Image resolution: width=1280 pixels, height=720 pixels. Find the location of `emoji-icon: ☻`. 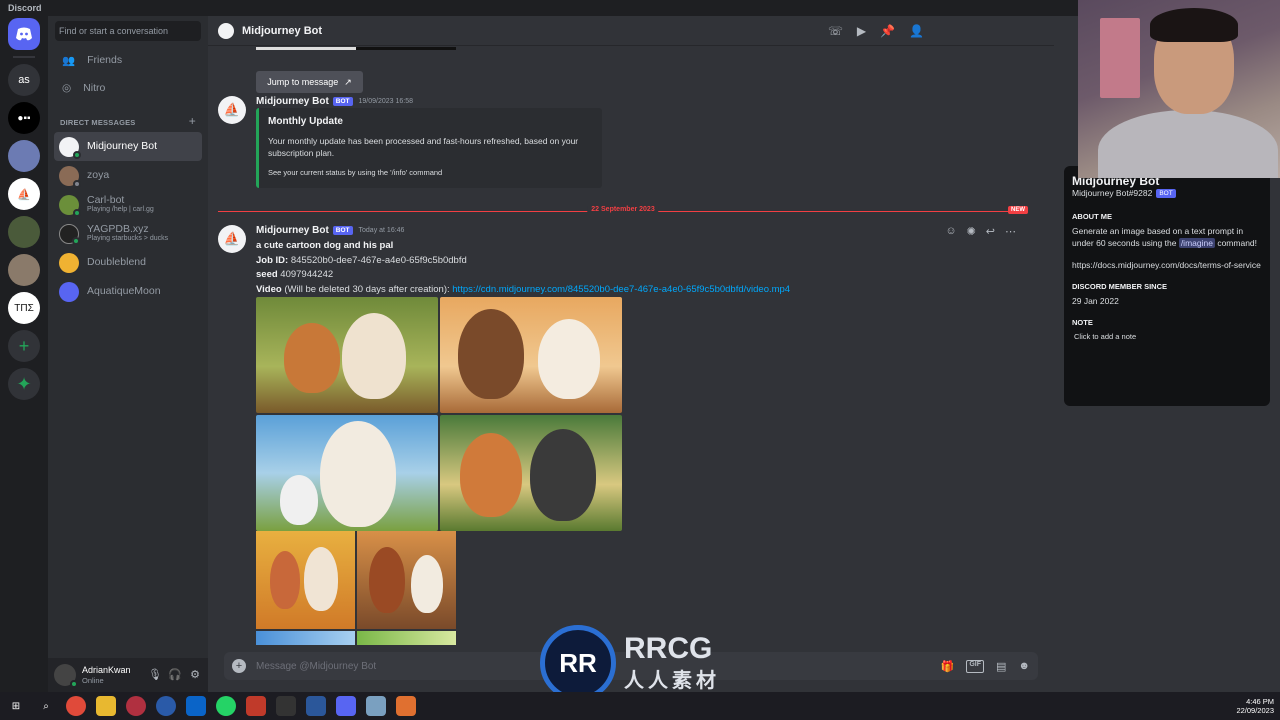

emoji-icon: ☻ is located at coordinates (1024, 666).